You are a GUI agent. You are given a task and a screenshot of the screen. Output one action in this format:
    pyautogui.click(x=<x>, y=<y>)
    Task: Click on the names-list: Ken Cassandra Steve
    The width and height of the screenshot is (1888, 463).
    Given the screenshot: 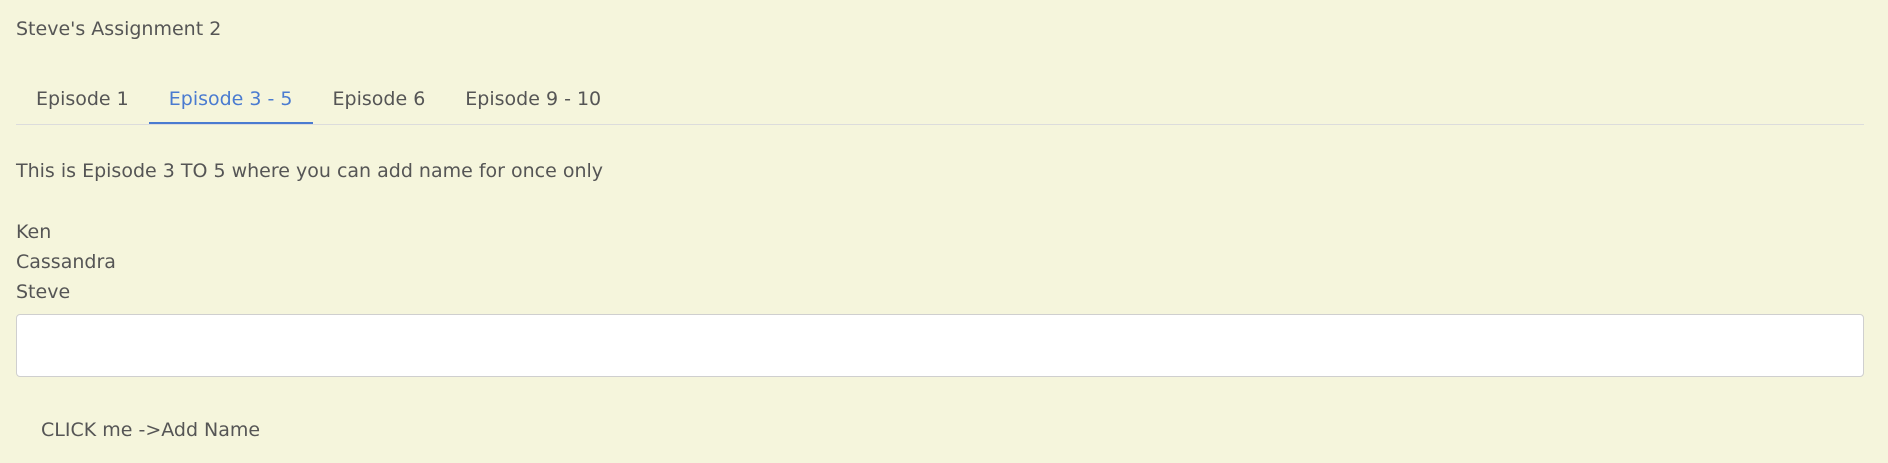 What is the action you would take?
    pyautogui.click(x=66, y=262)
    